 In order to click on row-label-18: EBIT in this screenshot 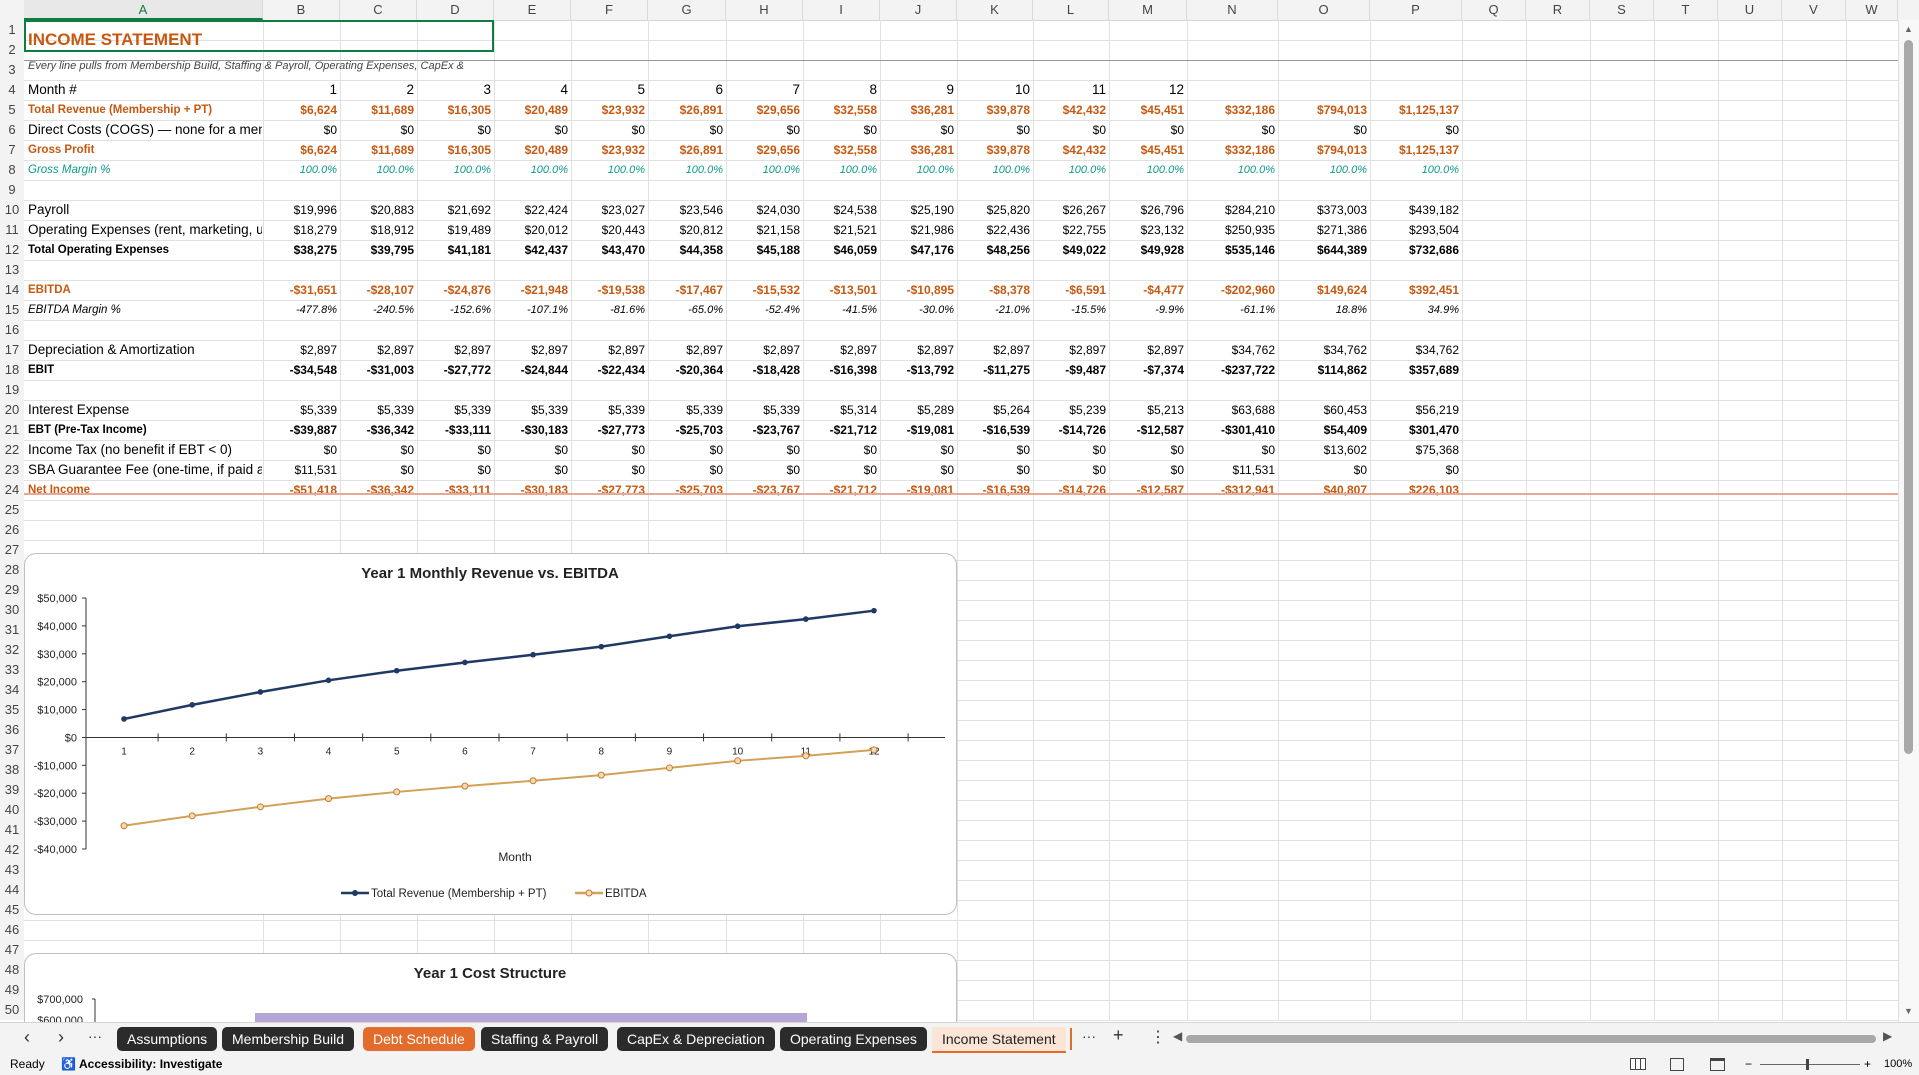, I will do `click(145, 370)`.